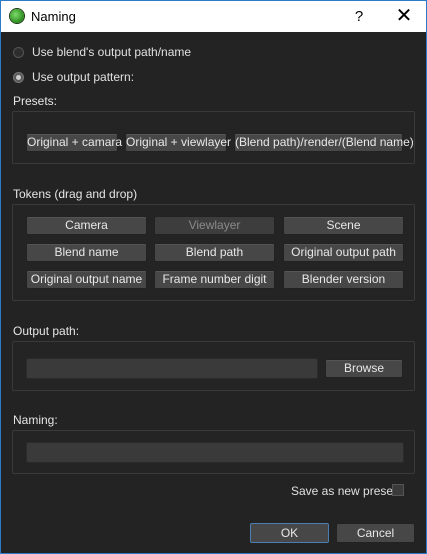 This screenshot has width=427, height=554. What do you see at coordinates (86, 279) in the screenshot?
I see `token-original-output-name-button: Original output name` at bounding box center [86, 279].